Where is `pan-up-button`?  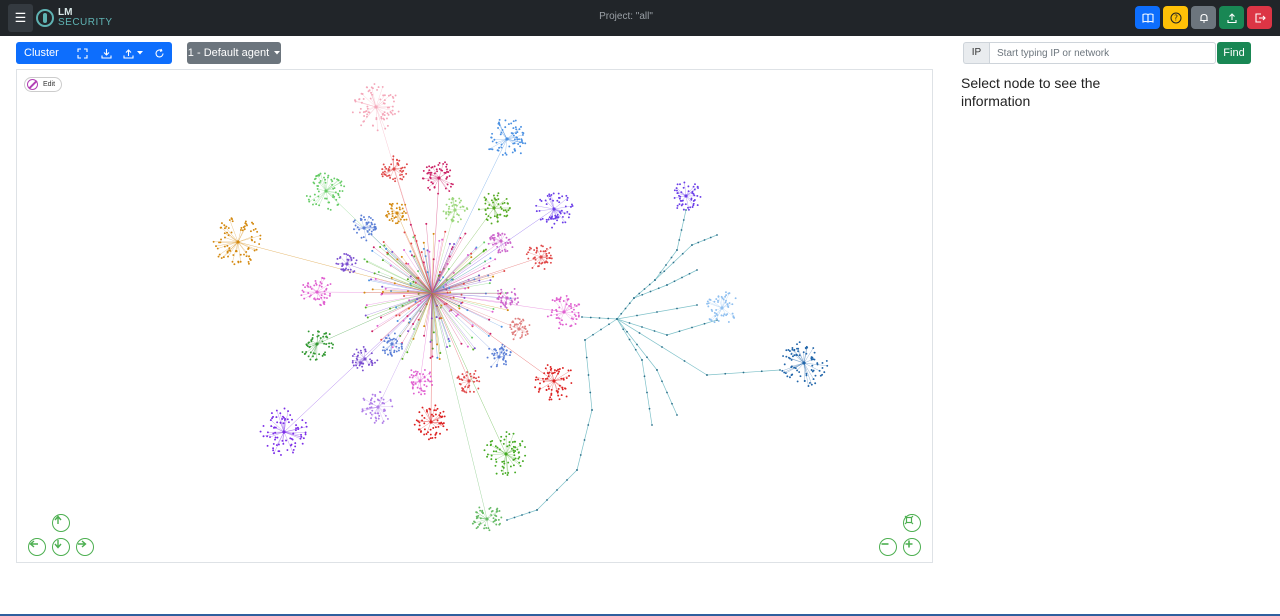
pan-up-button is located at coordinates (61, 523).